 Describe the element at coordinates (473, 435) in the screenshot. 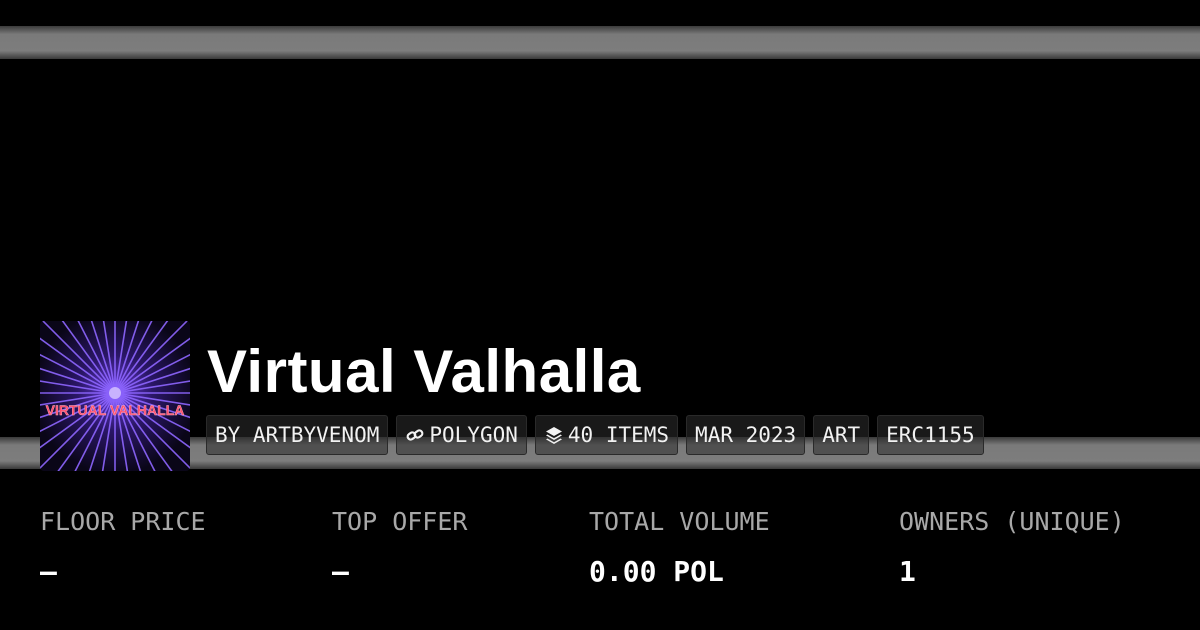

I see `tag-chain-label: POLYGON` at that location.